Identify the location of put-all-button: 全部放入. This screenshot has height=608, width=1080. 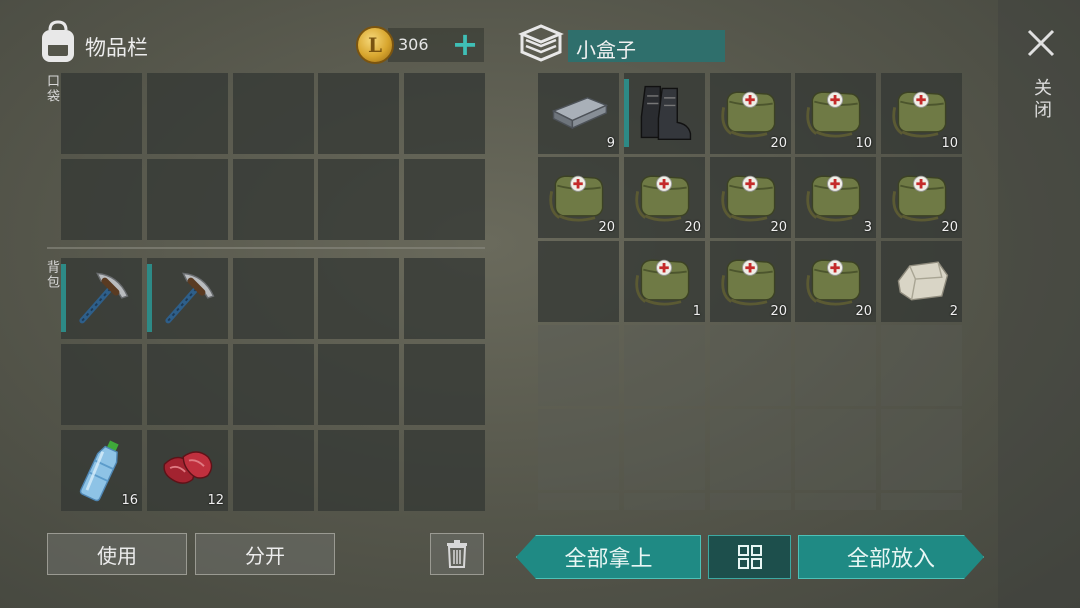
(891, 557).